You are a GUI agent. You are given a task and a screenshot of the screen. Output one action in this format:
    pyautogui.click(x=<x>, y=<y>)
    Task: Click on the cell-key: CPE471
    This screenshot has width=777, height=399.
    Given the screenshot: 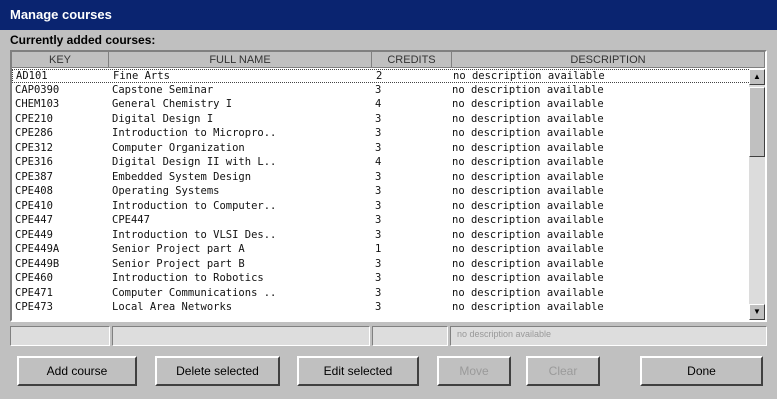 What is the action you would take?
    pyautogui.click(x=34, y=292)
    